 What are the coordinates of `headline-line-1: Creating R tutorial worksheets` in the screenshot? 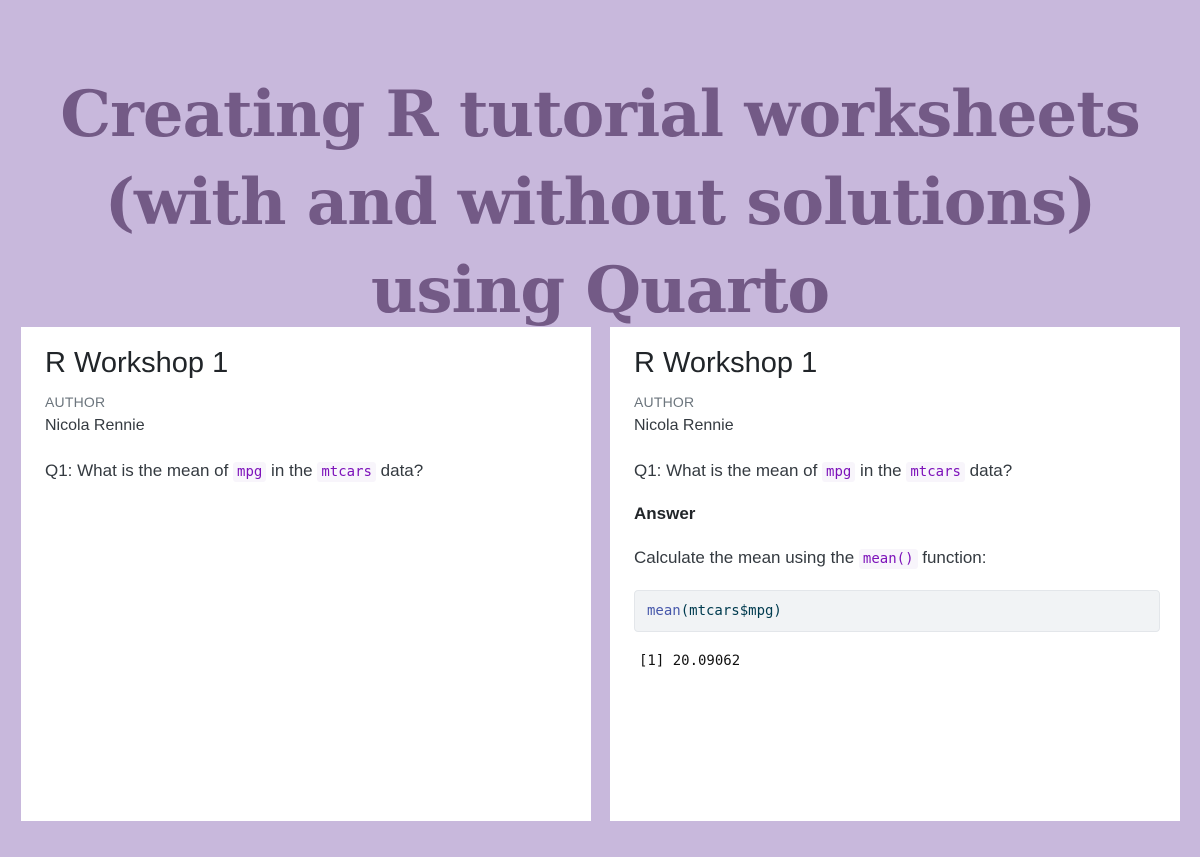 It's located at (600, 114).